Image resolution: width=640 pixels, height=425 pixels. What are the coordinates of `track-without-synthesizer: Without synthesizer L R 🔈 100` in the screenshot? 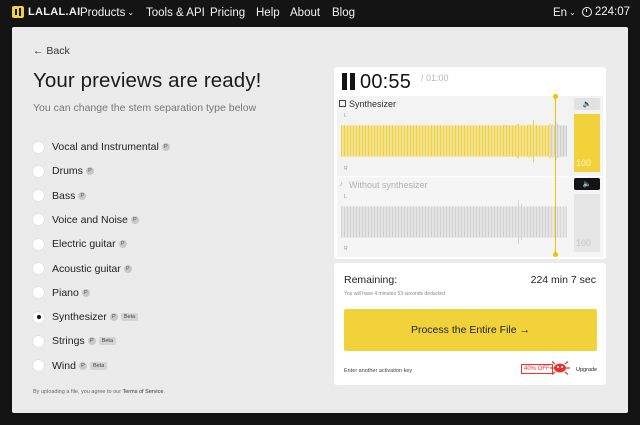 It's located at (470, 217).